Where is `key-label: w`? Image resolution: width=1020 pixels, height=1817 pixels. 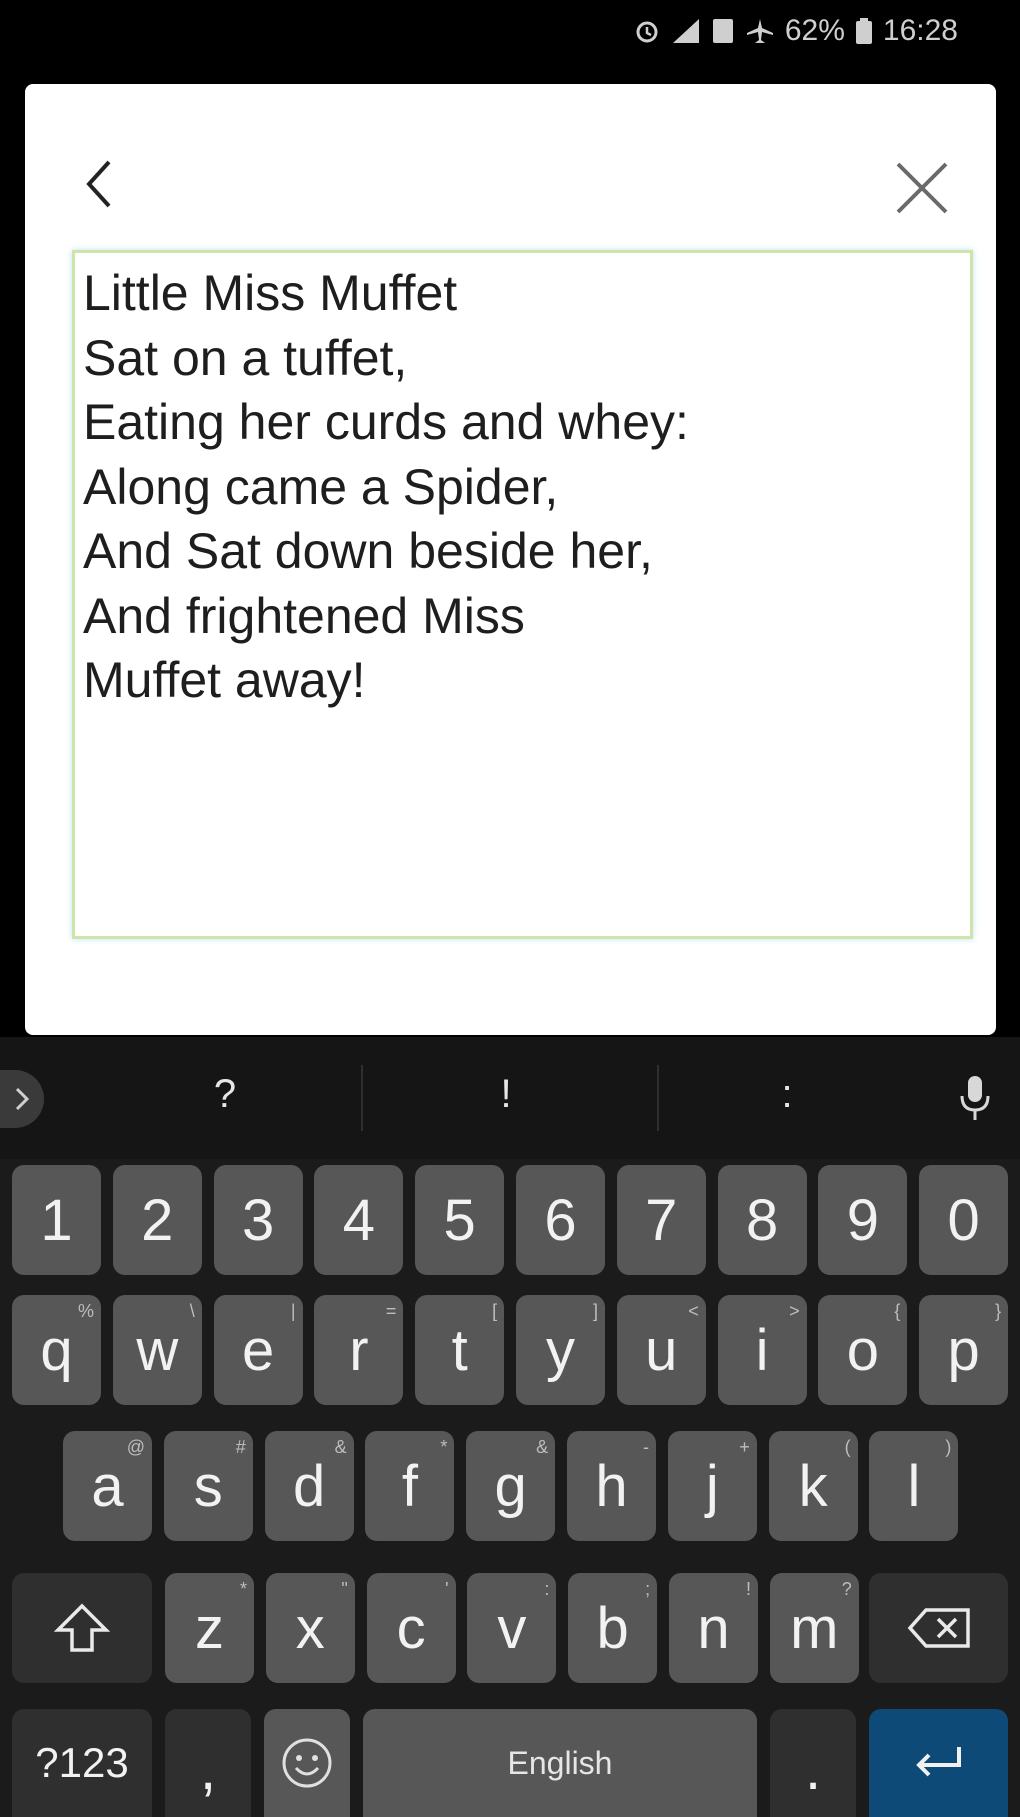 key-label: w is located at coordinates (157, 1350).